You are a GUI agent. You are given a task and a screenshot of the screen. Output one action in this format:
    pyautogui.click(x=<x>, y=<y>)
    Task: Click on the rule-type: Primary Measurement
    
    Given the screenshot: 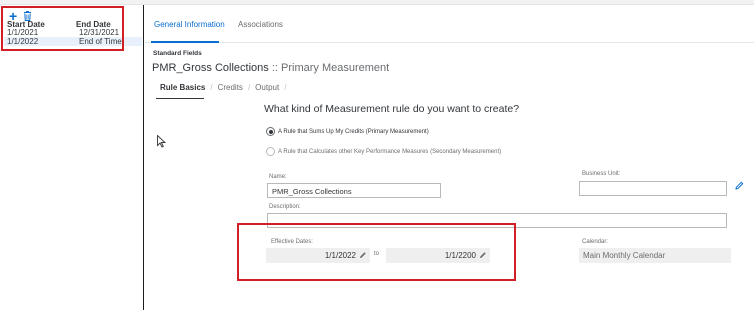 What is the action you would take?
    pyautogui.click(x=335, y=68)
    